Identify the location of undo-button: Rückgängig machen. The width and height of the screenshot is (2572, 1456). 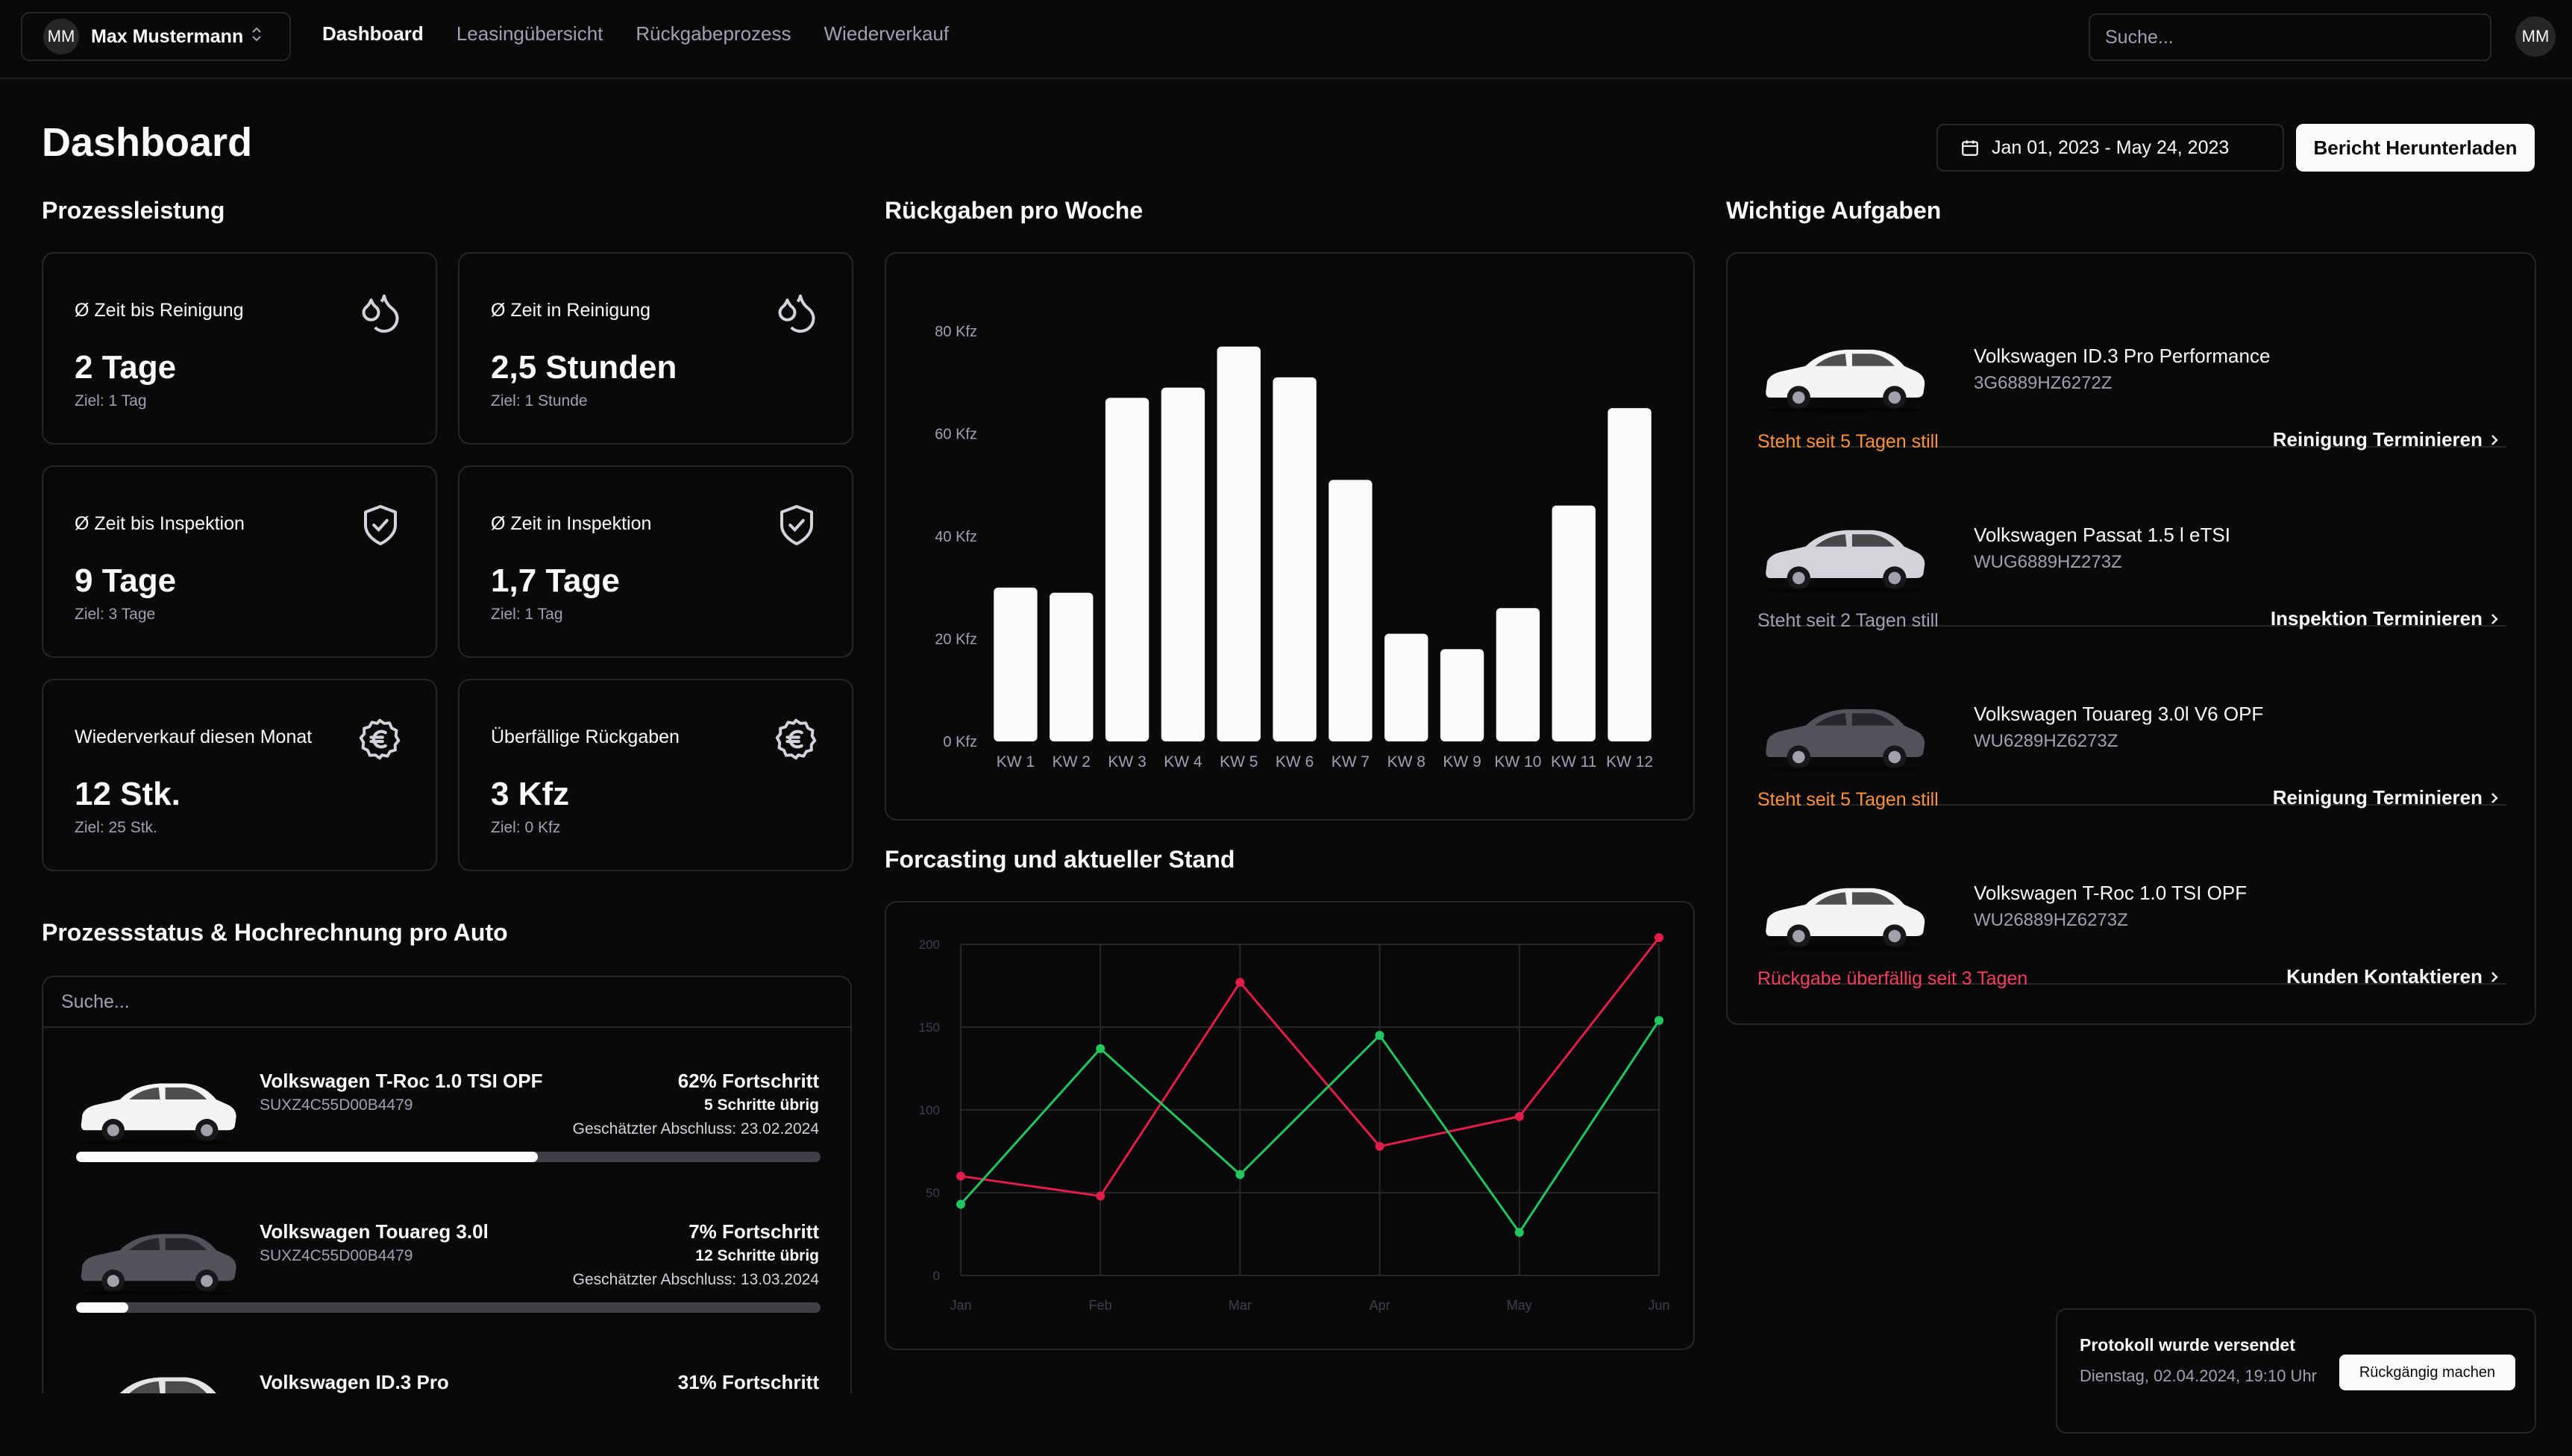
(2427, 1372).